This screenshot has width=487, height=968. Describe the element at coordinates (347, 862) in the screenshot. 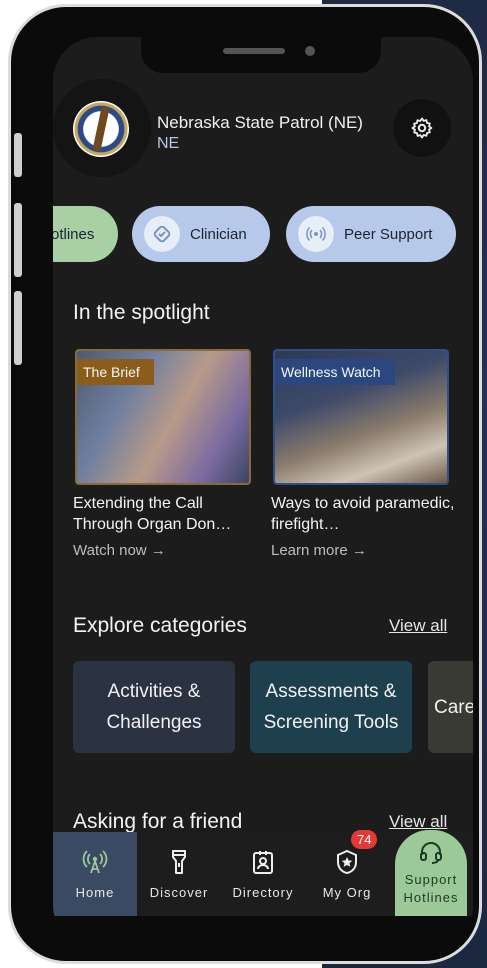

I see `shield-star-icon` at that location.